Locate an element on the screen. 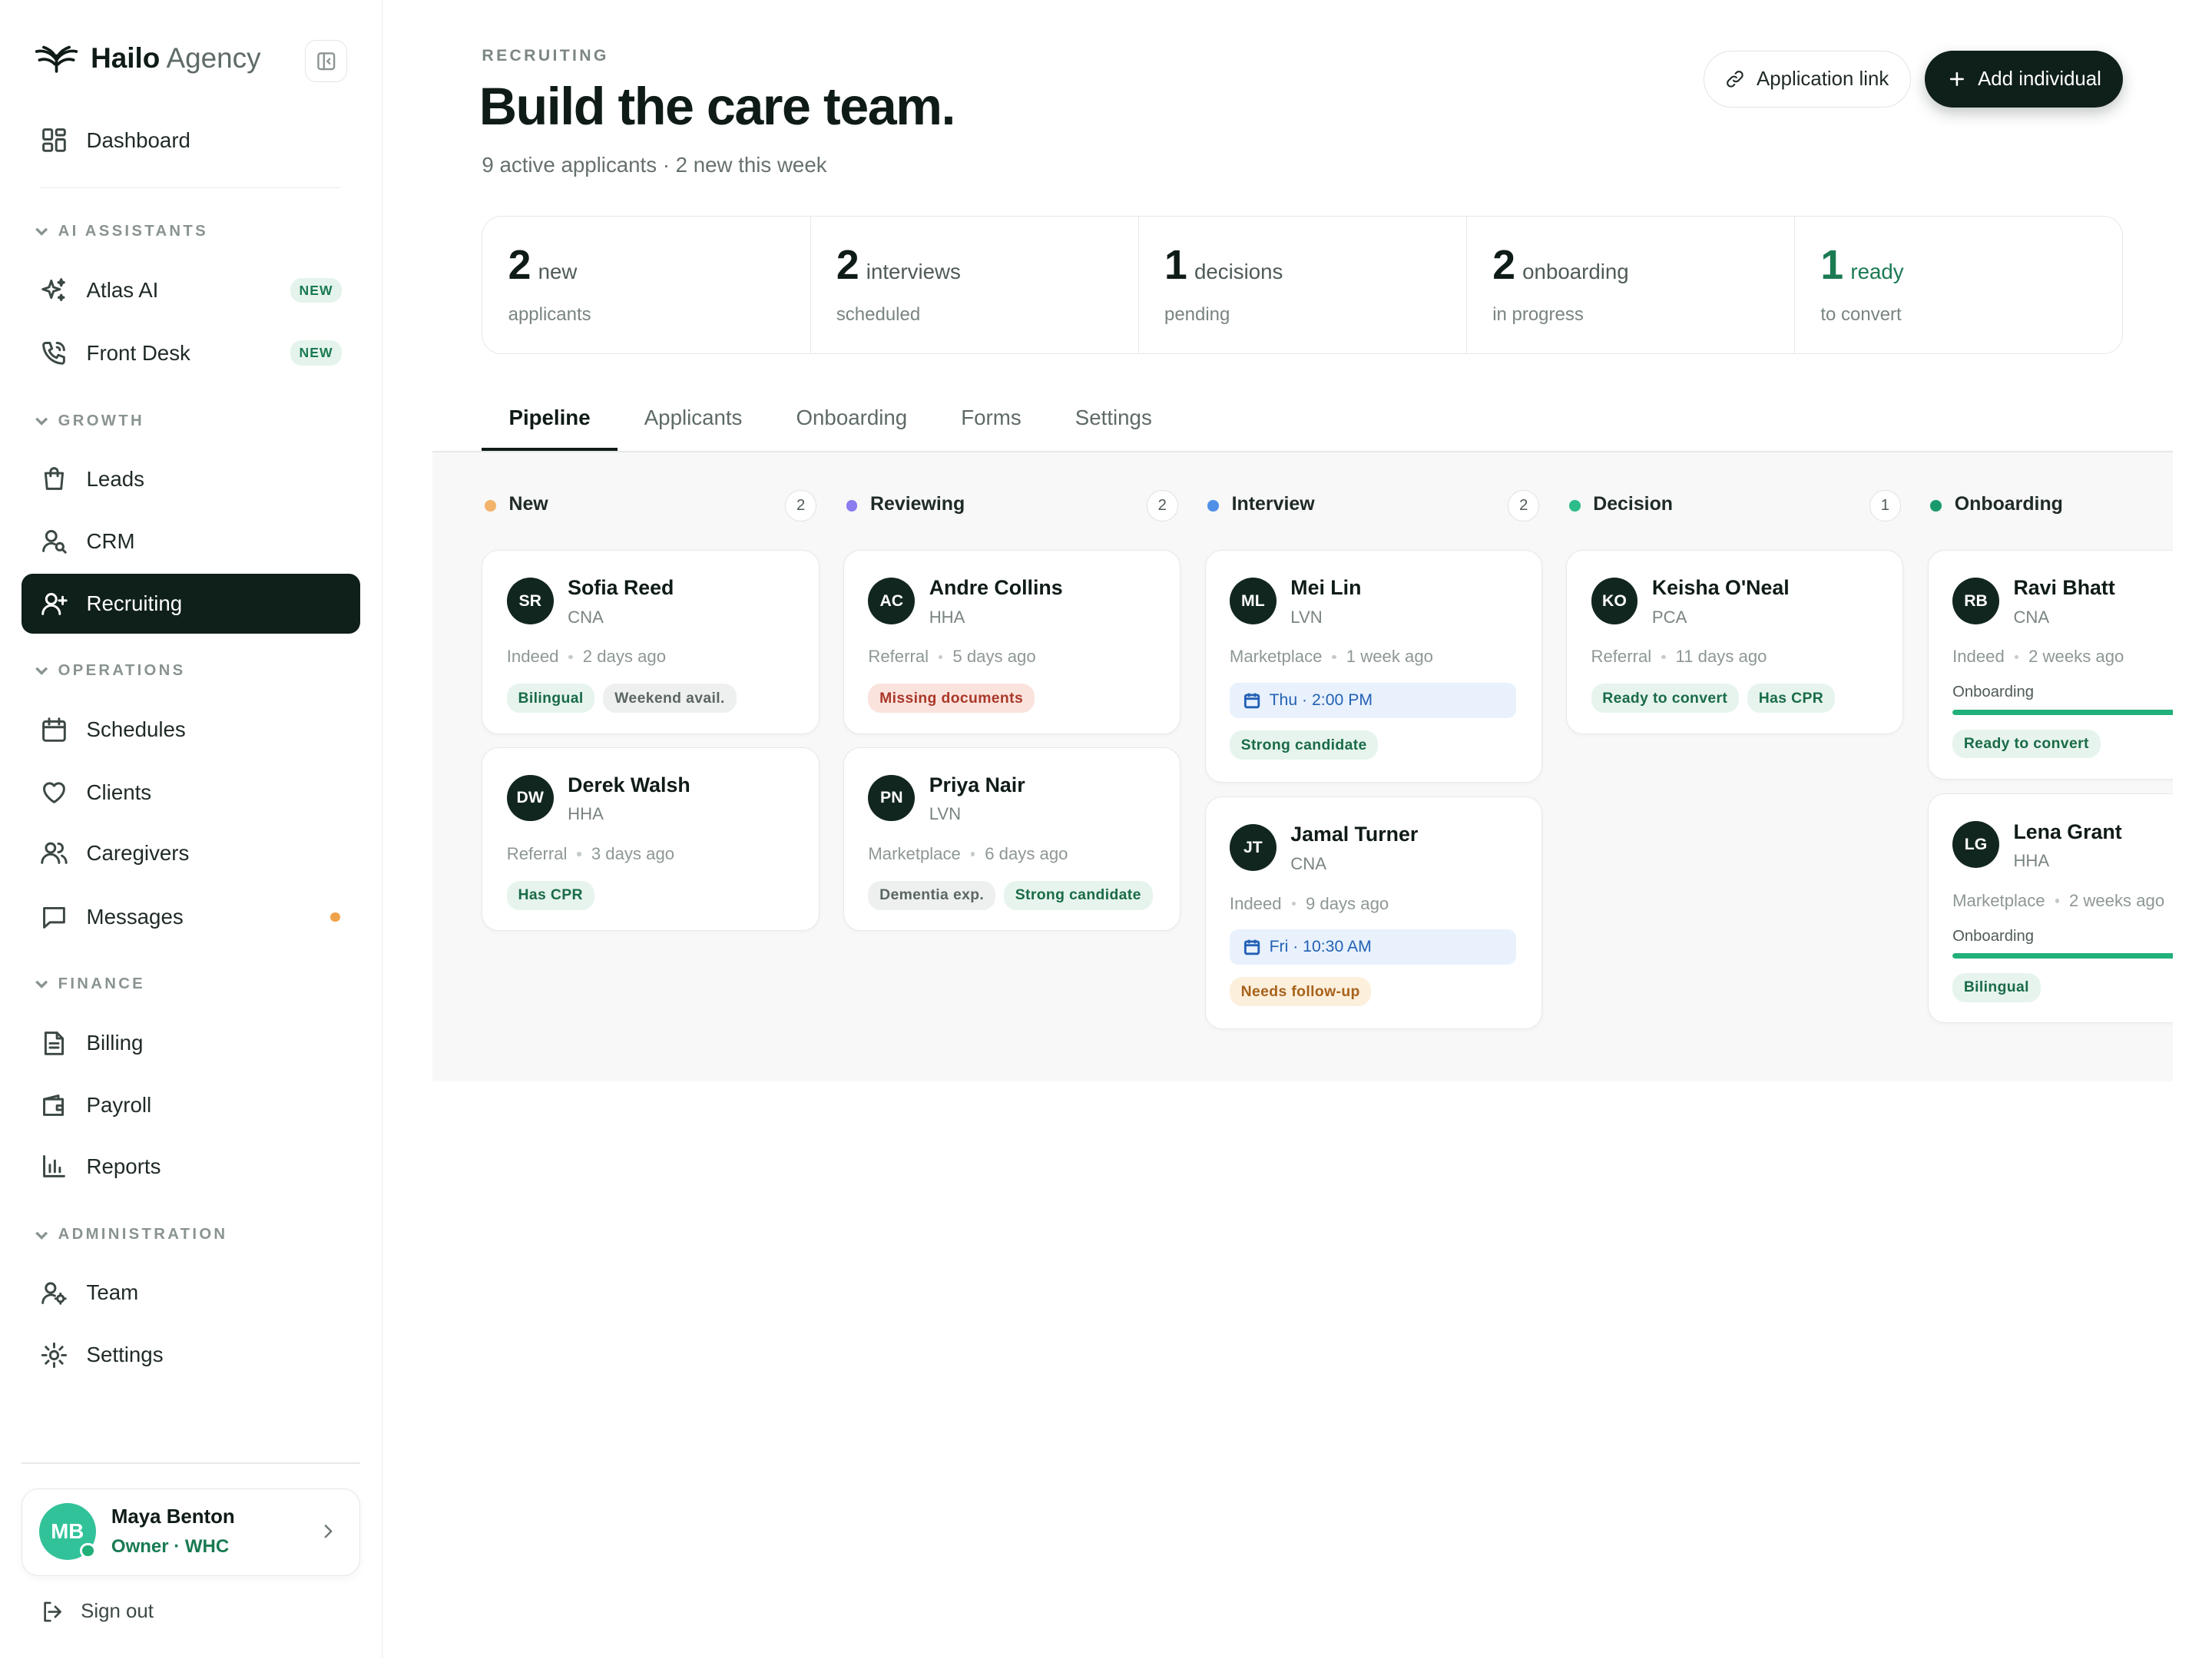 The image size is (2212, 1659). section-administration: ADMINISTRATION is located at coordinates (130, 1235).